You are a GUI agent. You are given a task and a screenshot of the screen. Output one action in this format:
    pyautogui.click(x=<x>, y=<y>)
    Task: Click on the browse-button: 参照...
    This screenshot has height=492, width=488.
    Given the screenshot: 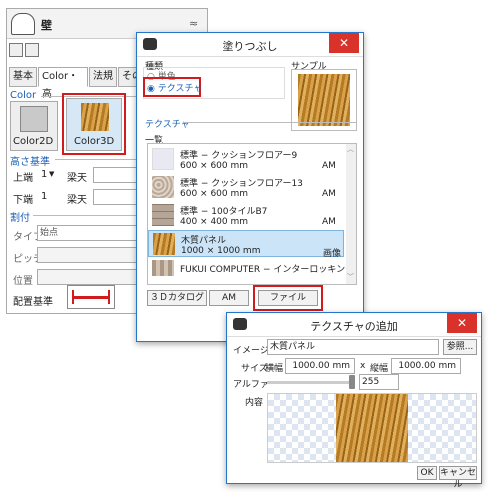 What is the action you would take?
    pyautogui.click(x=460, y=347)
    